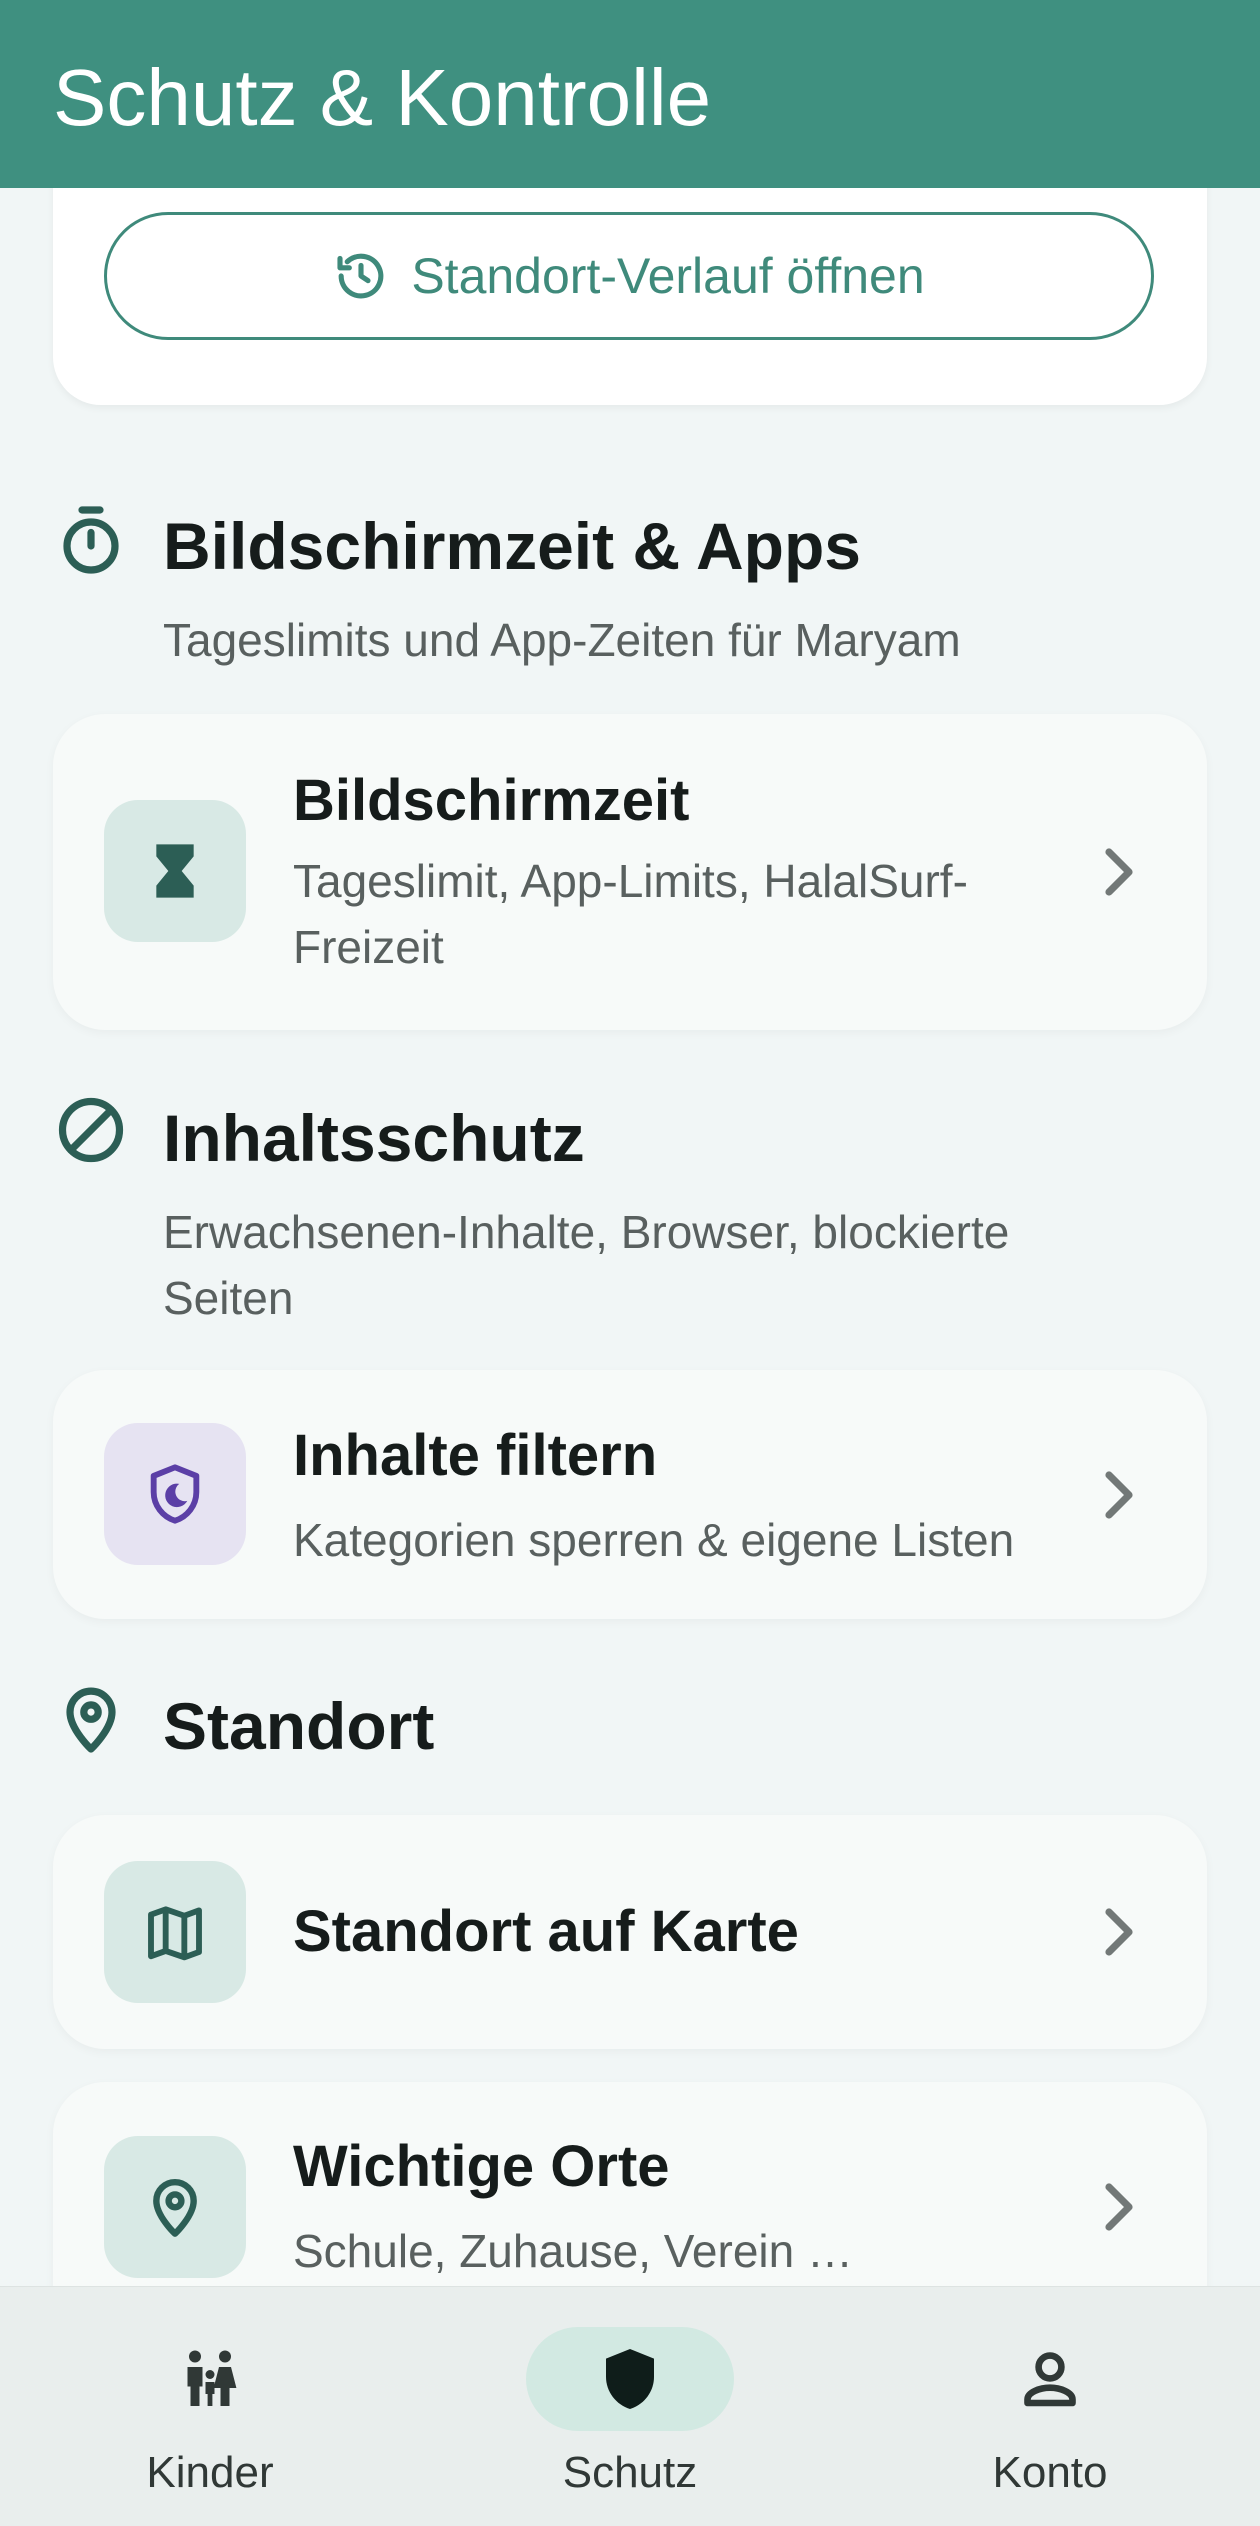 The width and height of the screenshot is (1260, 2526). I want to click on location-history-label: Standort-Verlauf öffnen, so click(668, 276).